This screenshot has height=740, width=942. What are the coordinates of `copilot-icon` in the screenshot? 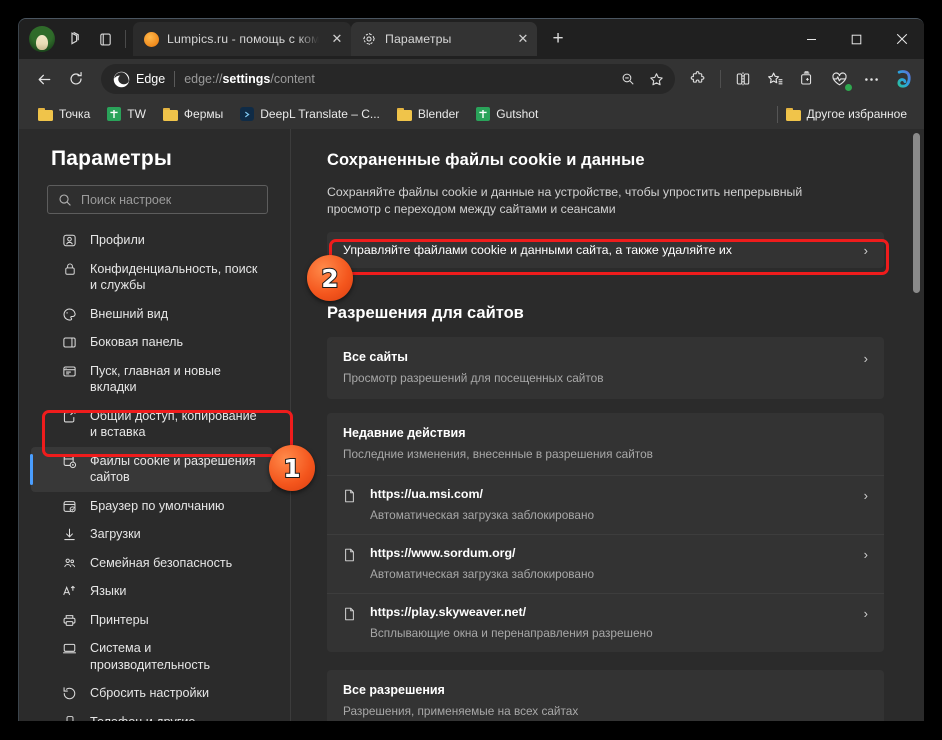 It's located at (903, 79).